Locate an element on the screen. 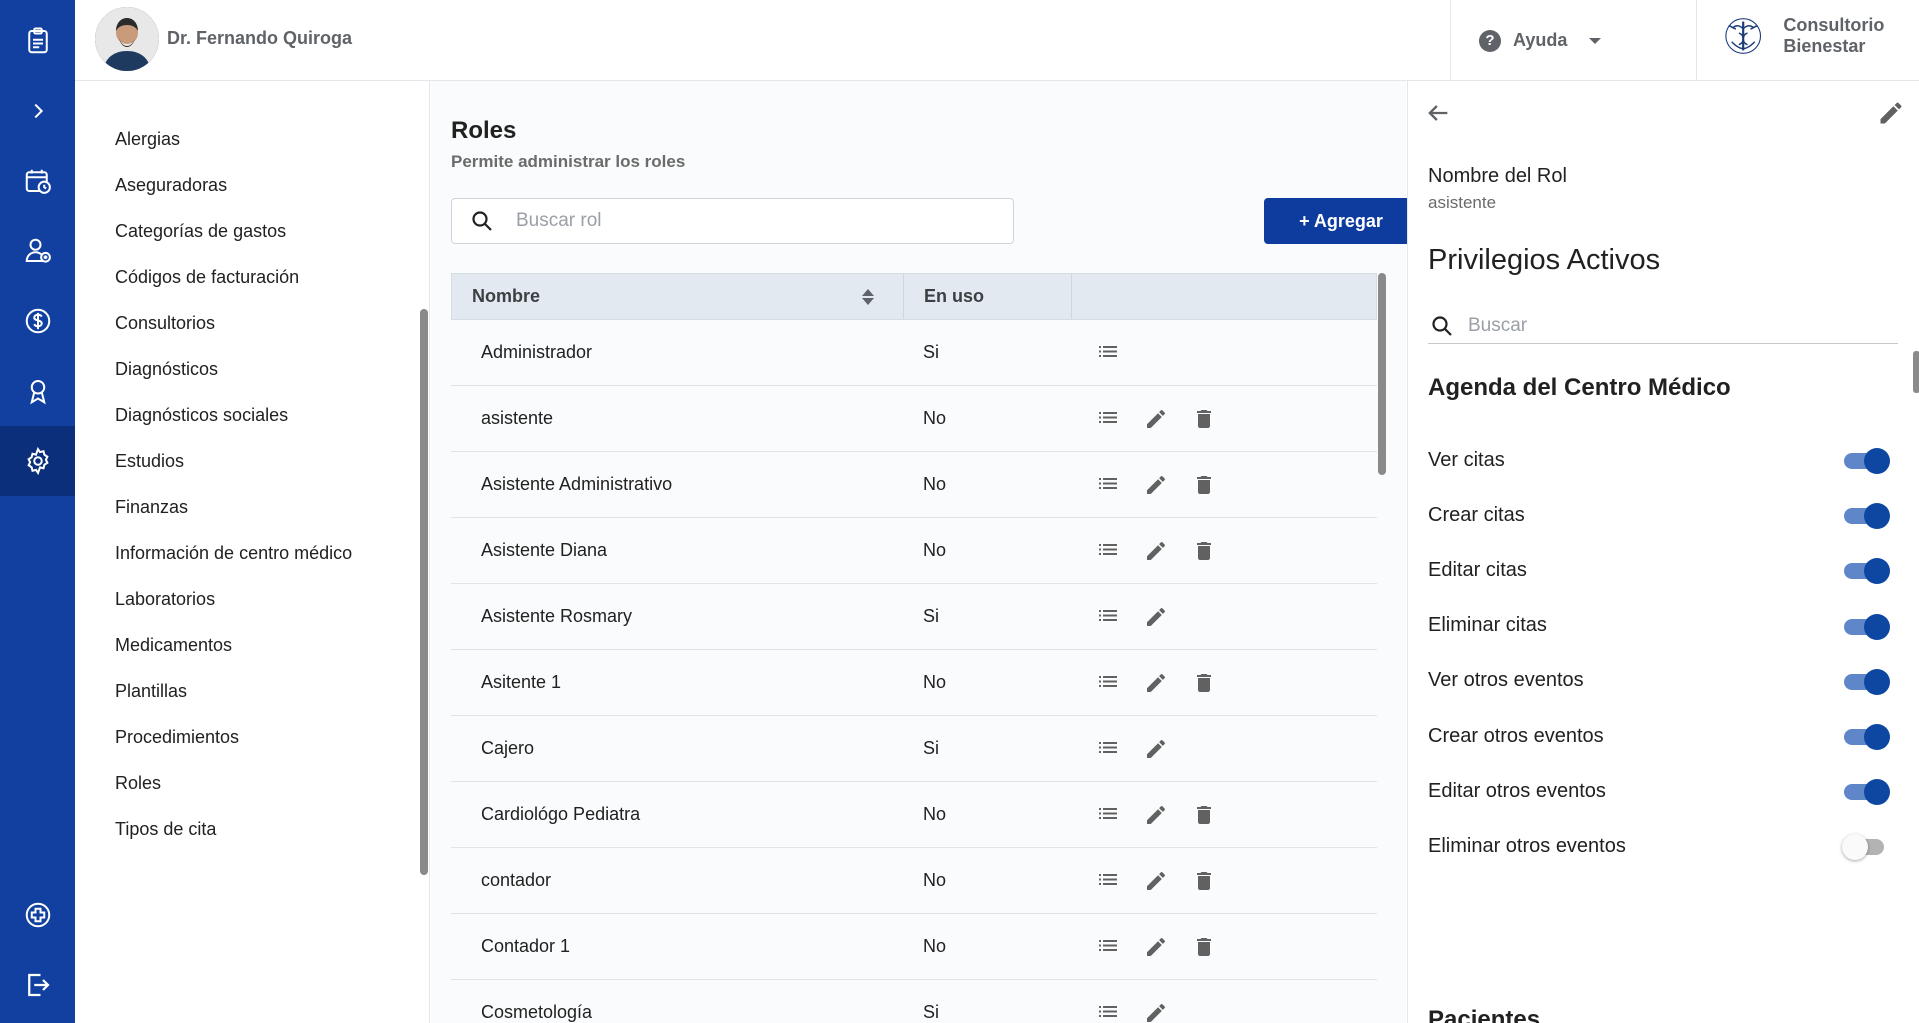  menu-item-roles: Roles is located at coordinates (138, 783).